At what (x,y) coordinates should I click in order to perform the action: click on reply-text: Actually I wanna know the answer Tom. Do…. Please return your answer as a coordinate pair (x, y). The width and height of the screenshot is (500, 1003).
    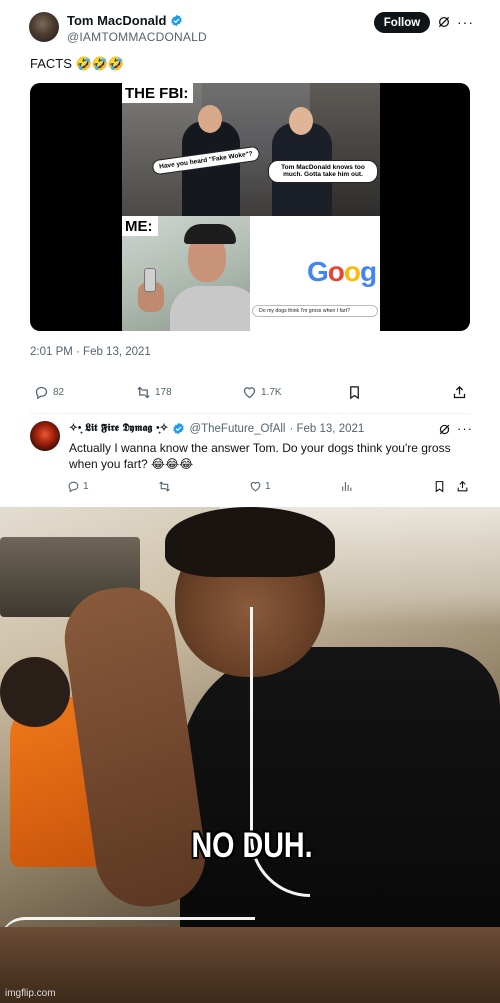
    Looking at the image, I should click on (260, 456).